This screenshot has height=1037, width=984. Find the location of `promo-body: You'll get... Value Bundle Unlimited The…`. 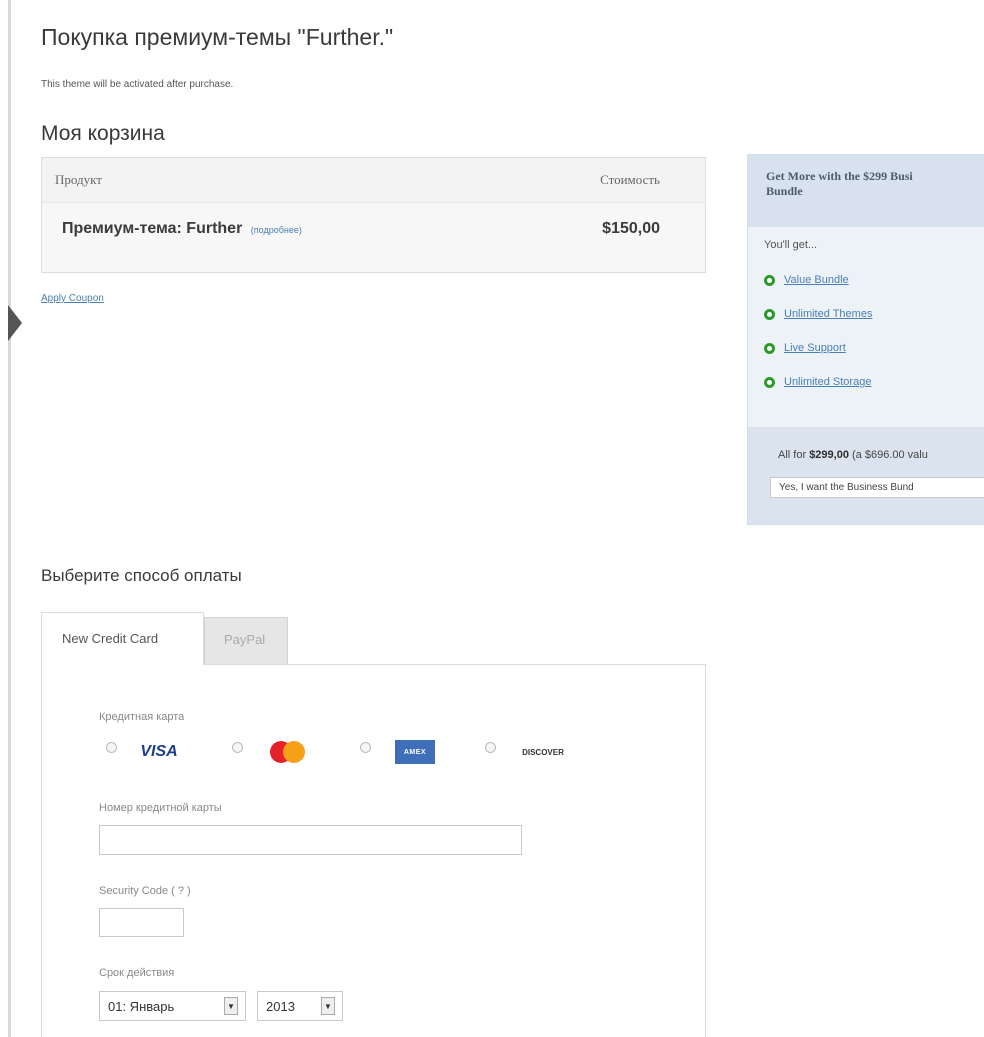

promo-body: You'll get... Value Bundle Unlimited The… is located at coordinates (866, 313).